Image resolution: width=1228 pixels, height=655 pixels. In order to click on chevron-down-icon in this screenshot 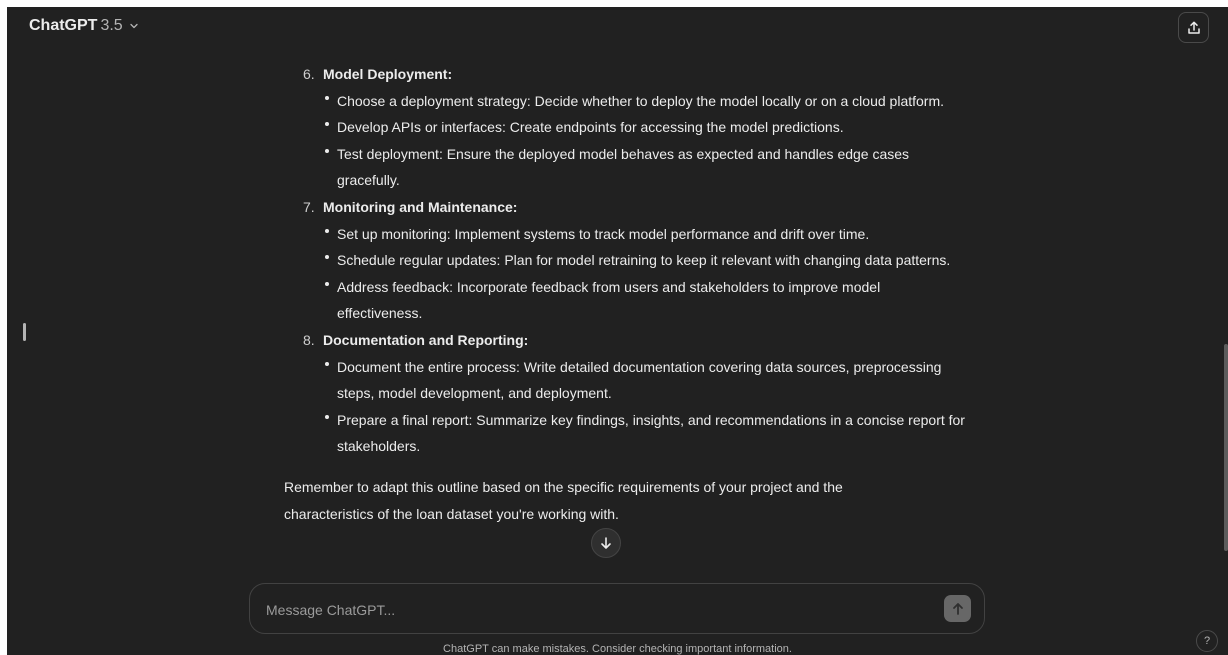, I will do `click(134, 26)`.